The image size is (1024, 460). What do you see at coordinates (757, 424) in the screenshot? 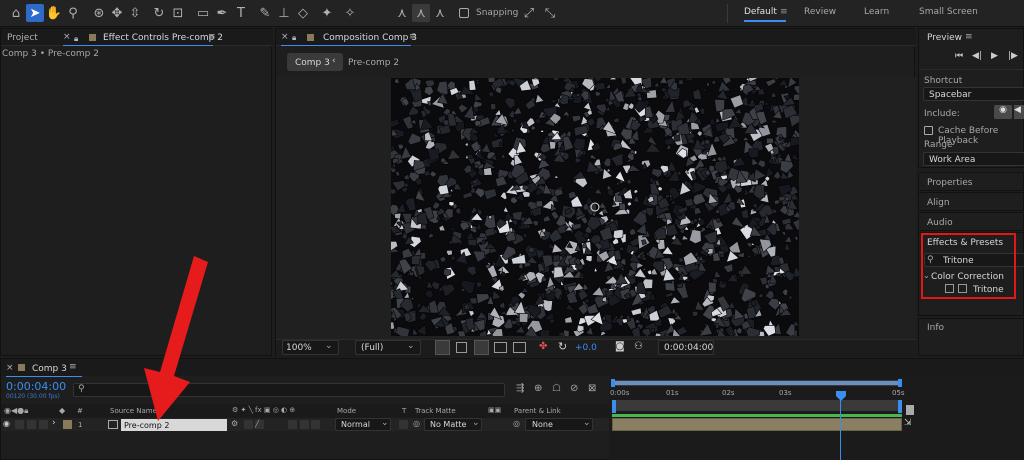
I see `layer-duration-bar` at bounding box center [757, 424].